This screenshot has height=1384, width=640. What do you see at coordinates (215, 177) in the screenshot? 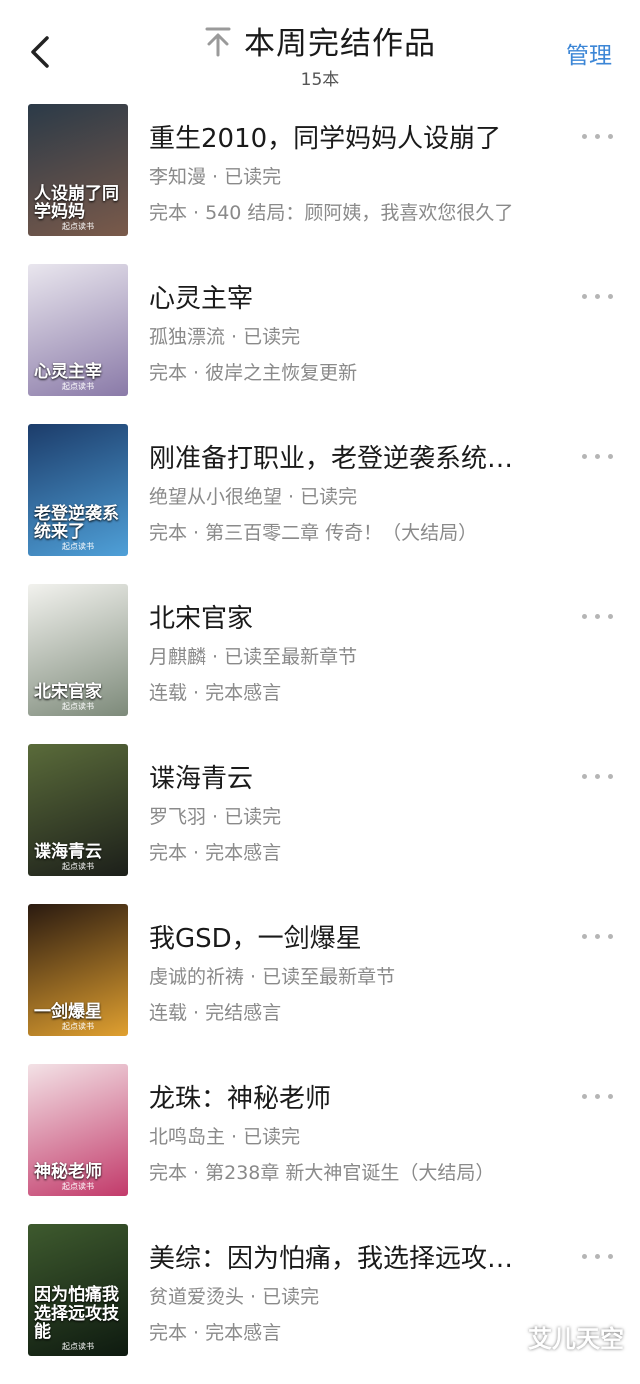
I see `book-author-status: 李知漫 · 已读完` at bounding box center [215, 177].